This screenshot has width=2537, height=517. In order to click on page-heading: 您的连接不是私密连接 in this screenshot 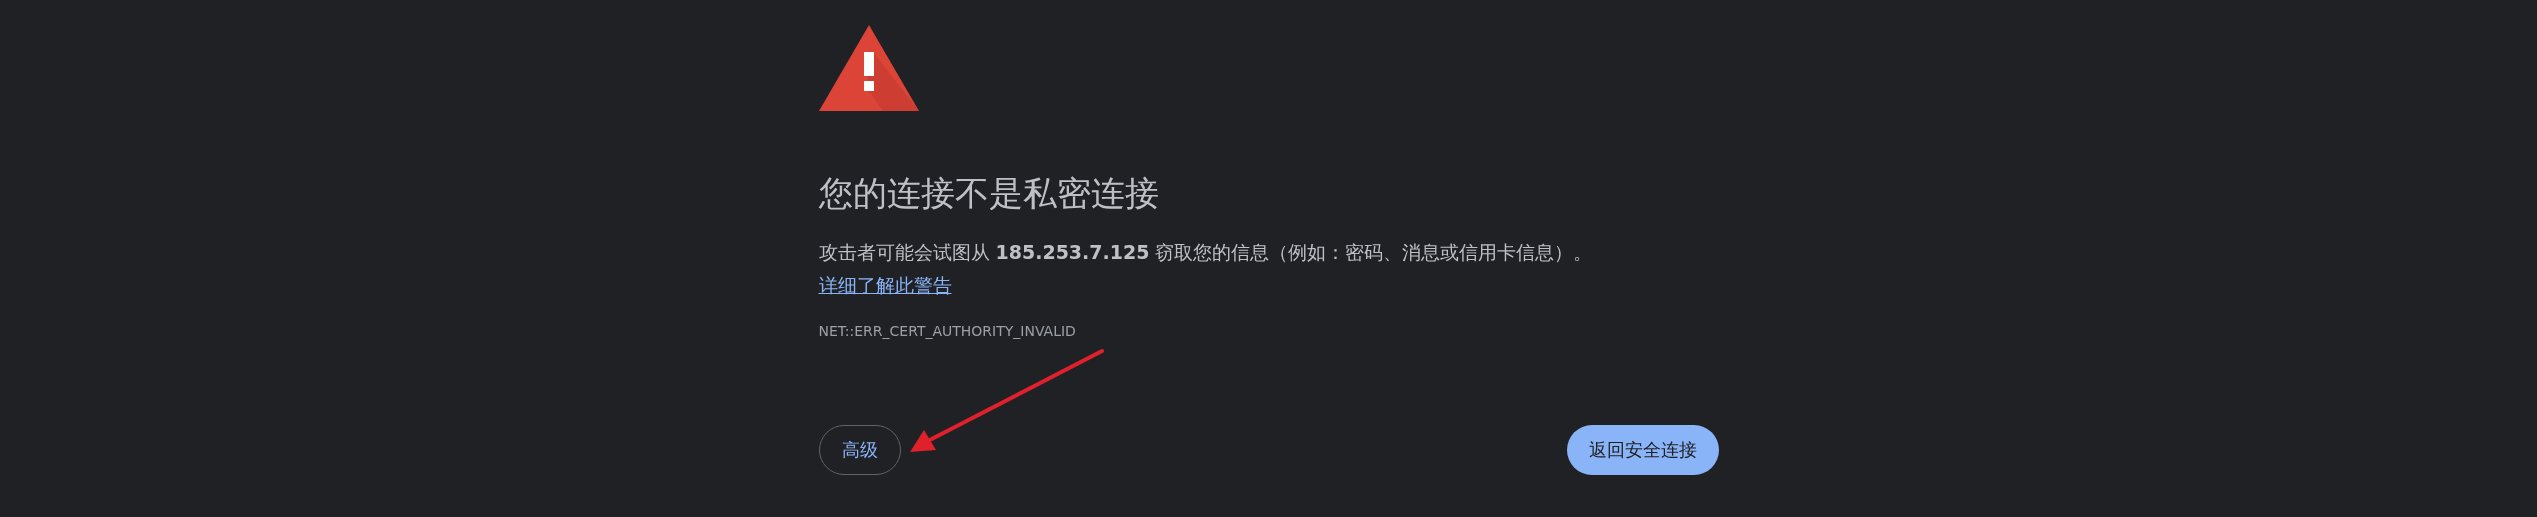, I will do `click(988, 193)`.